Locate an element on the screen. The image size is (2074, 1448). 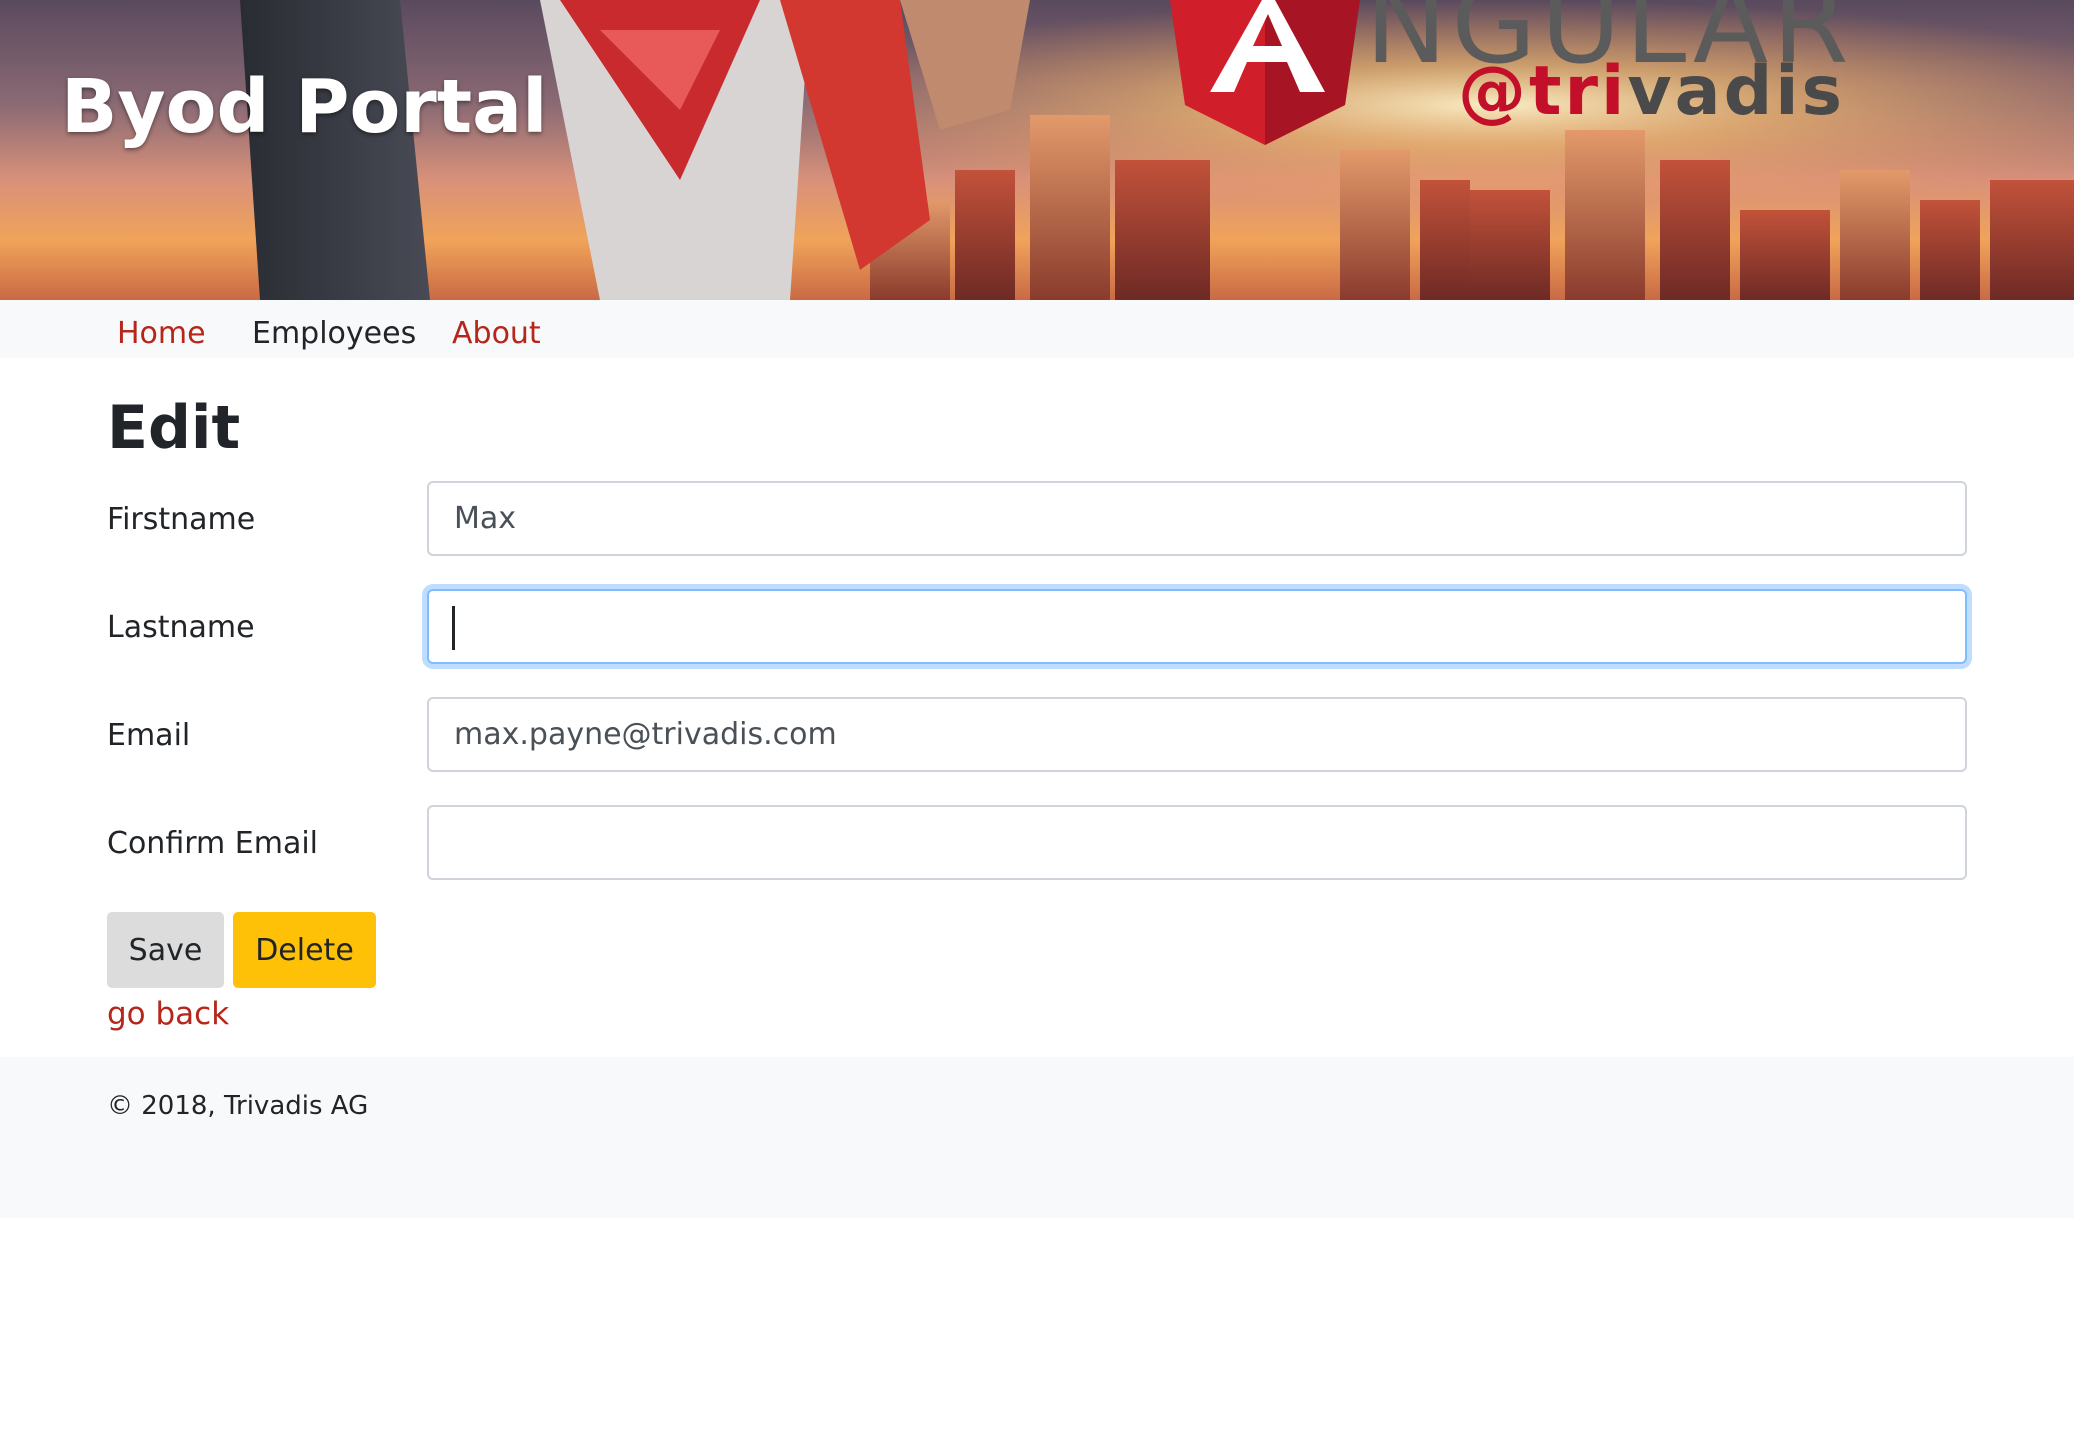
lastname-label: Lastname is located at coordinates (181, 627).